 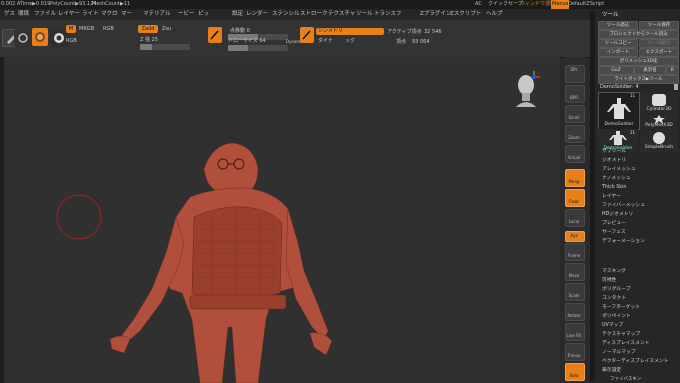 What do you see at coordinates (341, 14) in the screenshot?
I see `menu-item: テクスチャ` at bounding box center [341, 14].